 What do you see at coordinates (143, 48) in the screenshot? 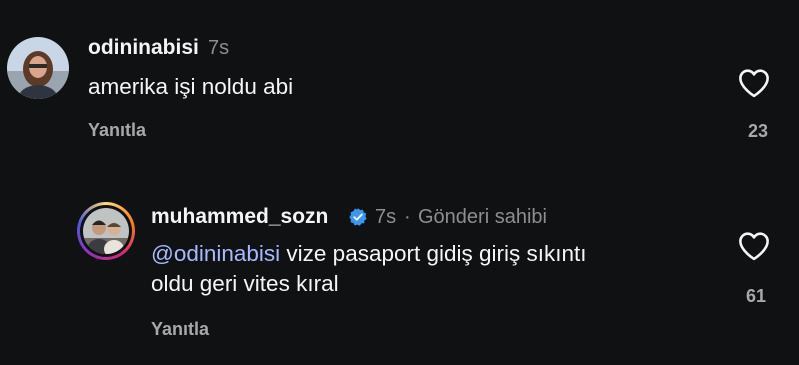
I see `comment-username: odininabisi` at bounding box center [143, 48].